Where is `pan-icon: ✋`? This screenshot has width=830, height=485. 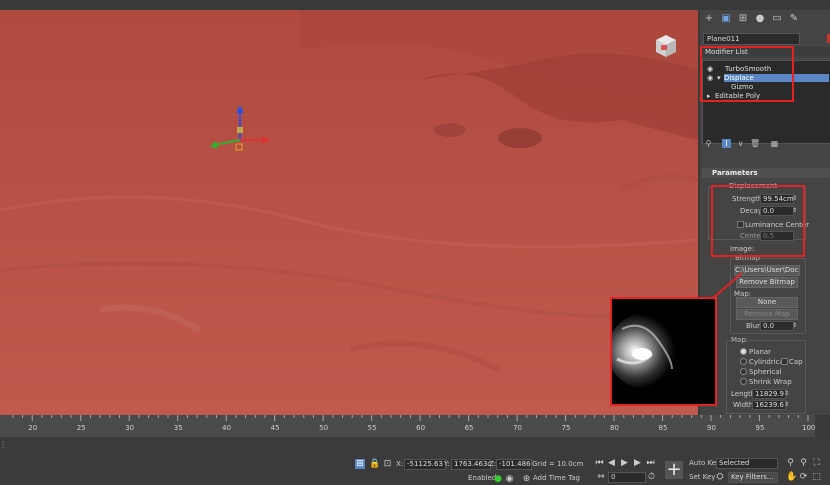
pan-icon: ✋ is located at coordinates (791, 477).